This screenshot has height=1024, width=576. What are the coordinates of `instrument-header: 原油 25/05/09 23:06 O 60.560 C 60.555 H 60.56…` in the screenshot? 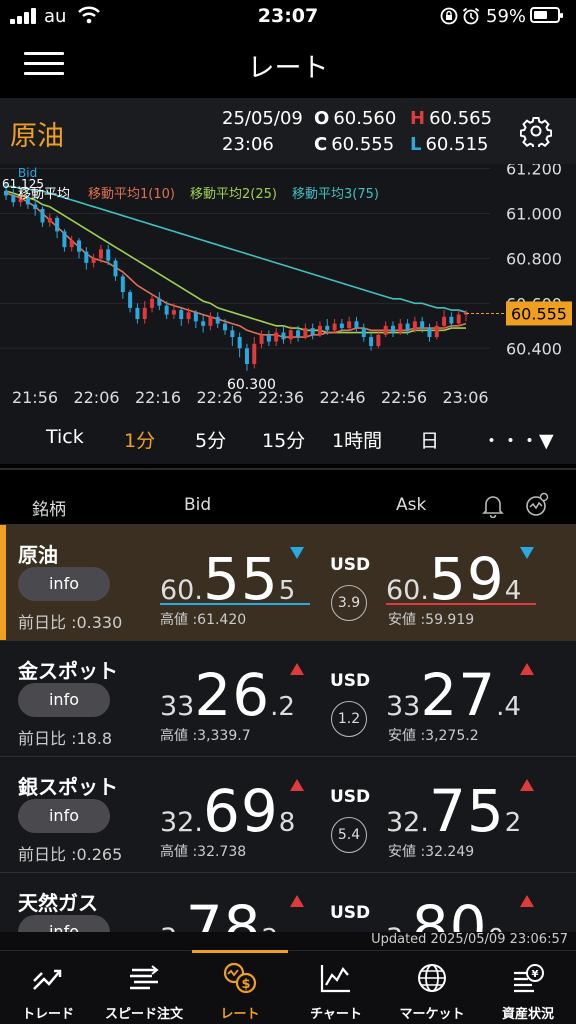 It's located at (288, 131).